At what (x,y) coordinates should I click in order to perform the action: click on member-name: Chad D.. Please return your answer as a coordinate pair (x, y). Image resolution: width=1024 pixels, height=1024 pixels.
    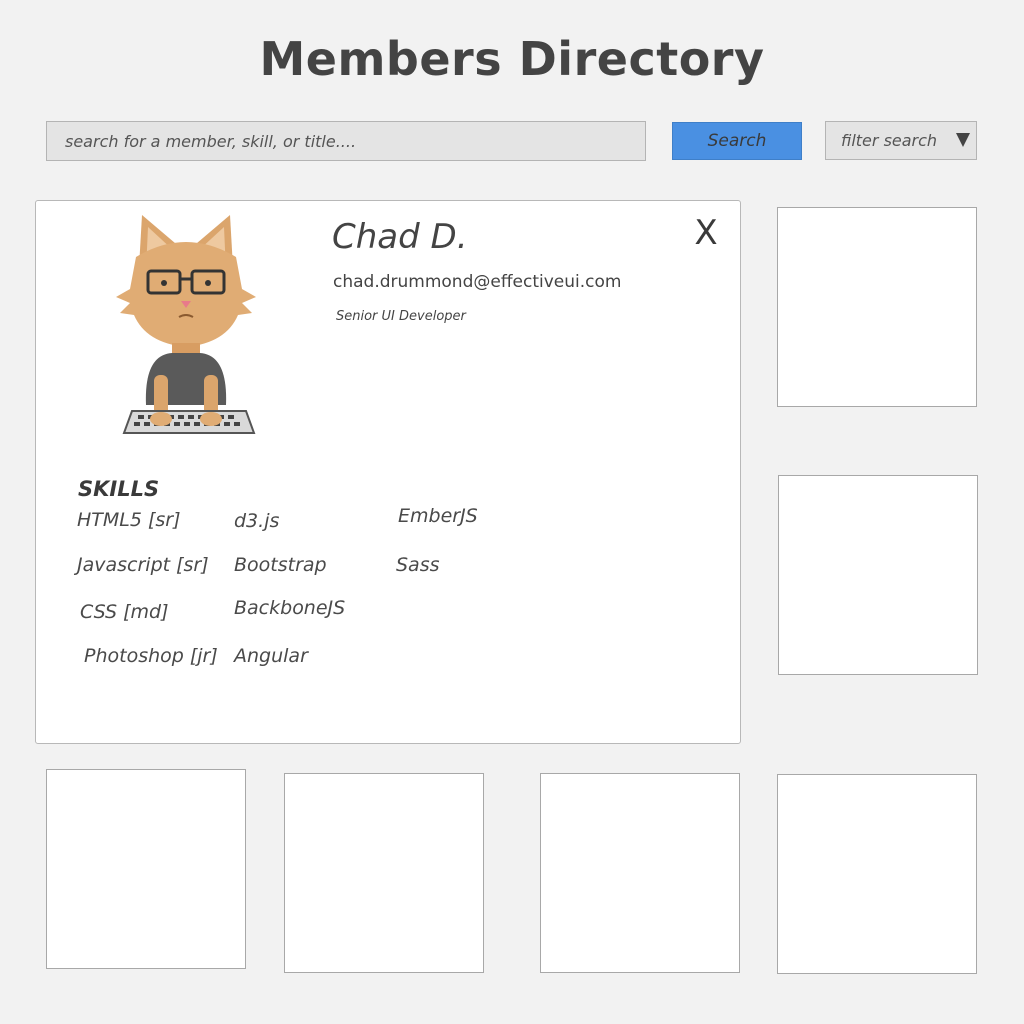
    Looking at the image, I should click on (400, 237).